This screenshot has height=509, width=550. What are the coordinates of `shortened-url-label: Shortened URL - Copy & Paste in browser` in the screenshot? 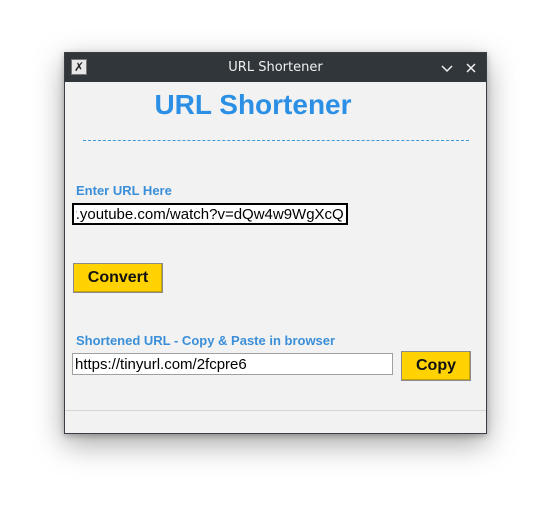 It's located at (206, 340).